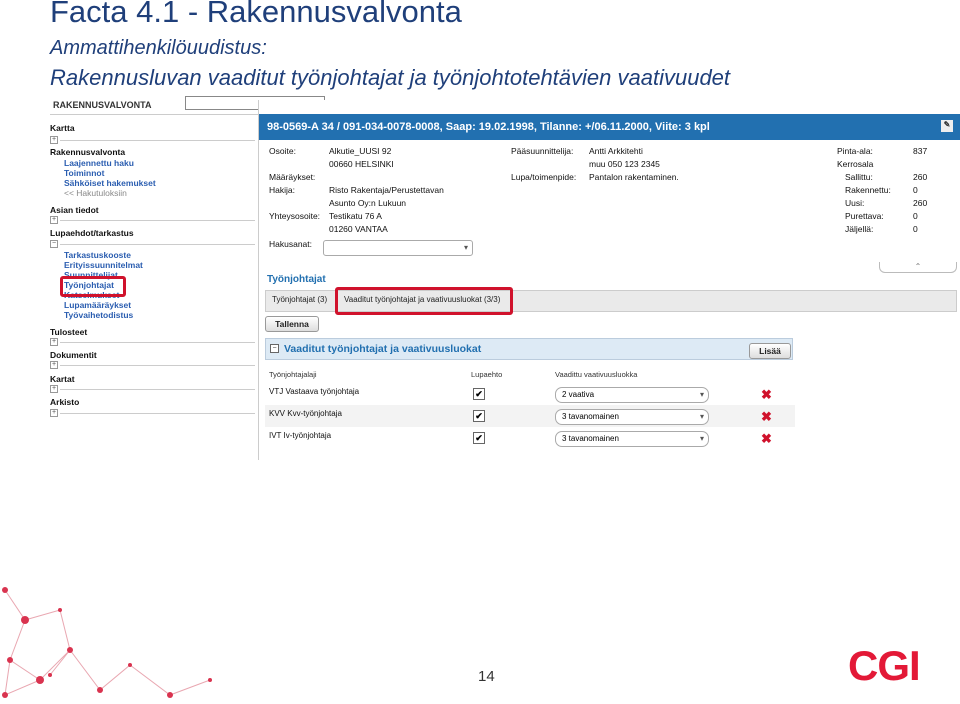 The height and width of the screenshot is (704, 960). I want to click on vaativuusluokka-select: 2 vaativa ▾, so click(632, 395).